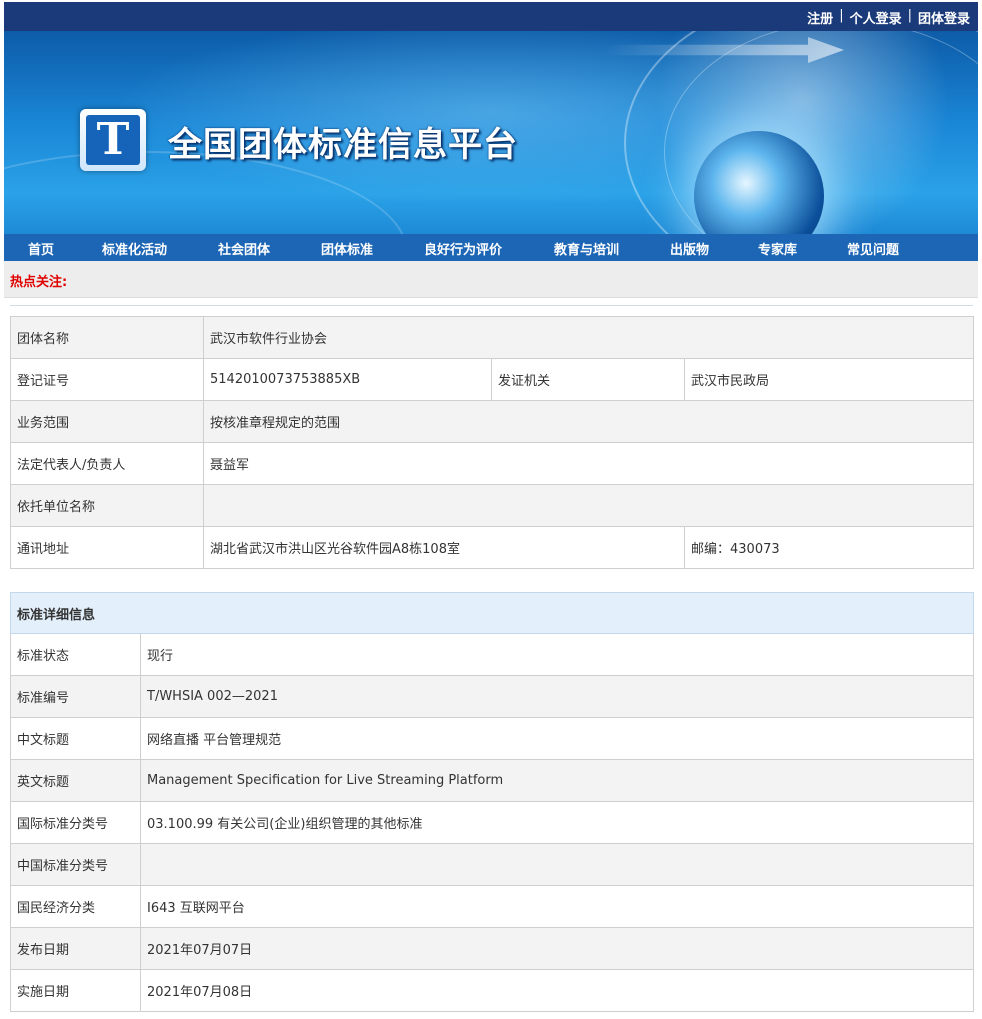  What do you see at coordinates (107, 379) in the screenshot?
I see `row-label: 登记证号` at bounding box center [107, 379].